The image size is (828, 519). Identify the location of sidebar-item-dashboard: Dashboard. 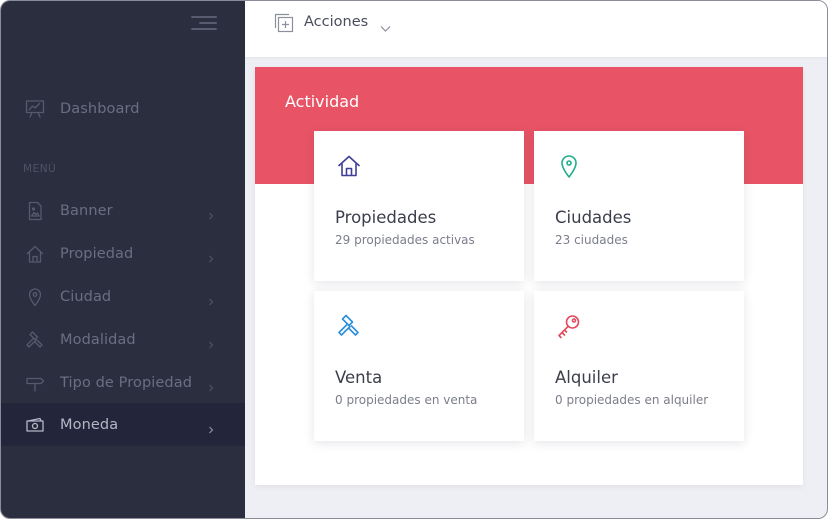
(123, 108).